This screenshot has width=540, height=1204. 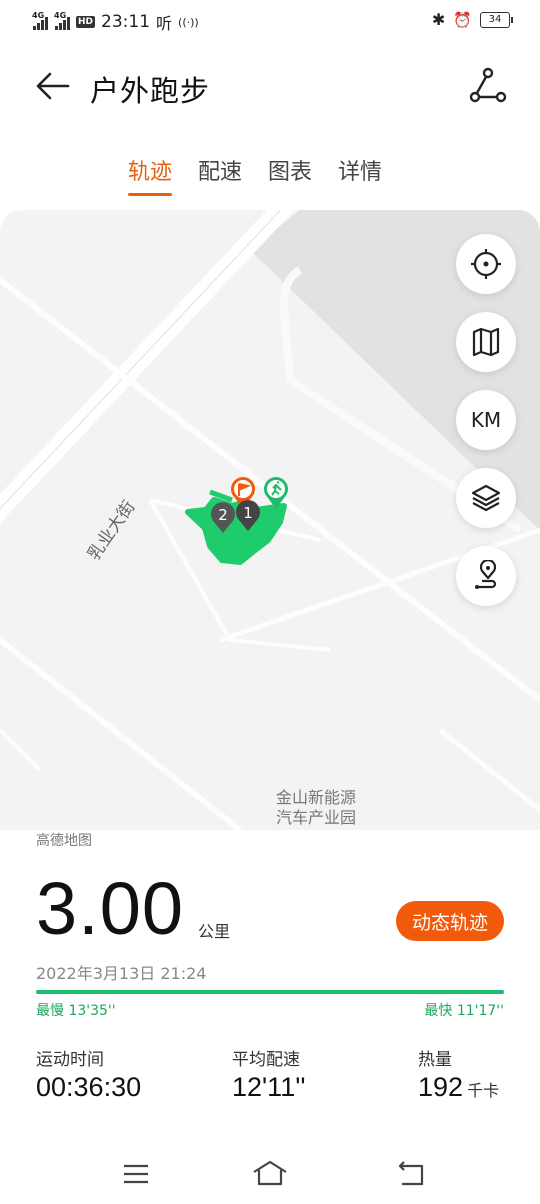 What do you see at coordinates (220, 173) in the screenshot?
I see `tab-pace: 配速` at bounding box center [220, 173].